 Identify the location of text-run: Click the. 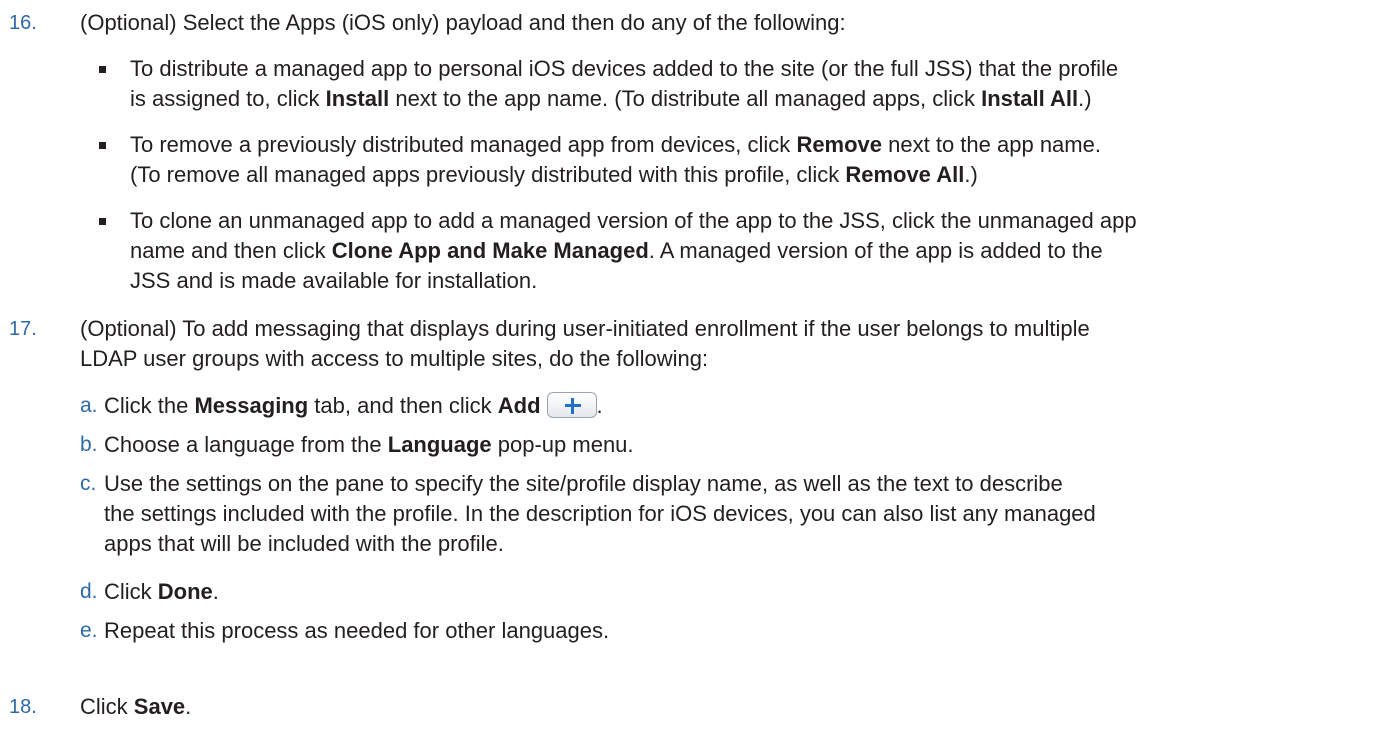
(149, 405).